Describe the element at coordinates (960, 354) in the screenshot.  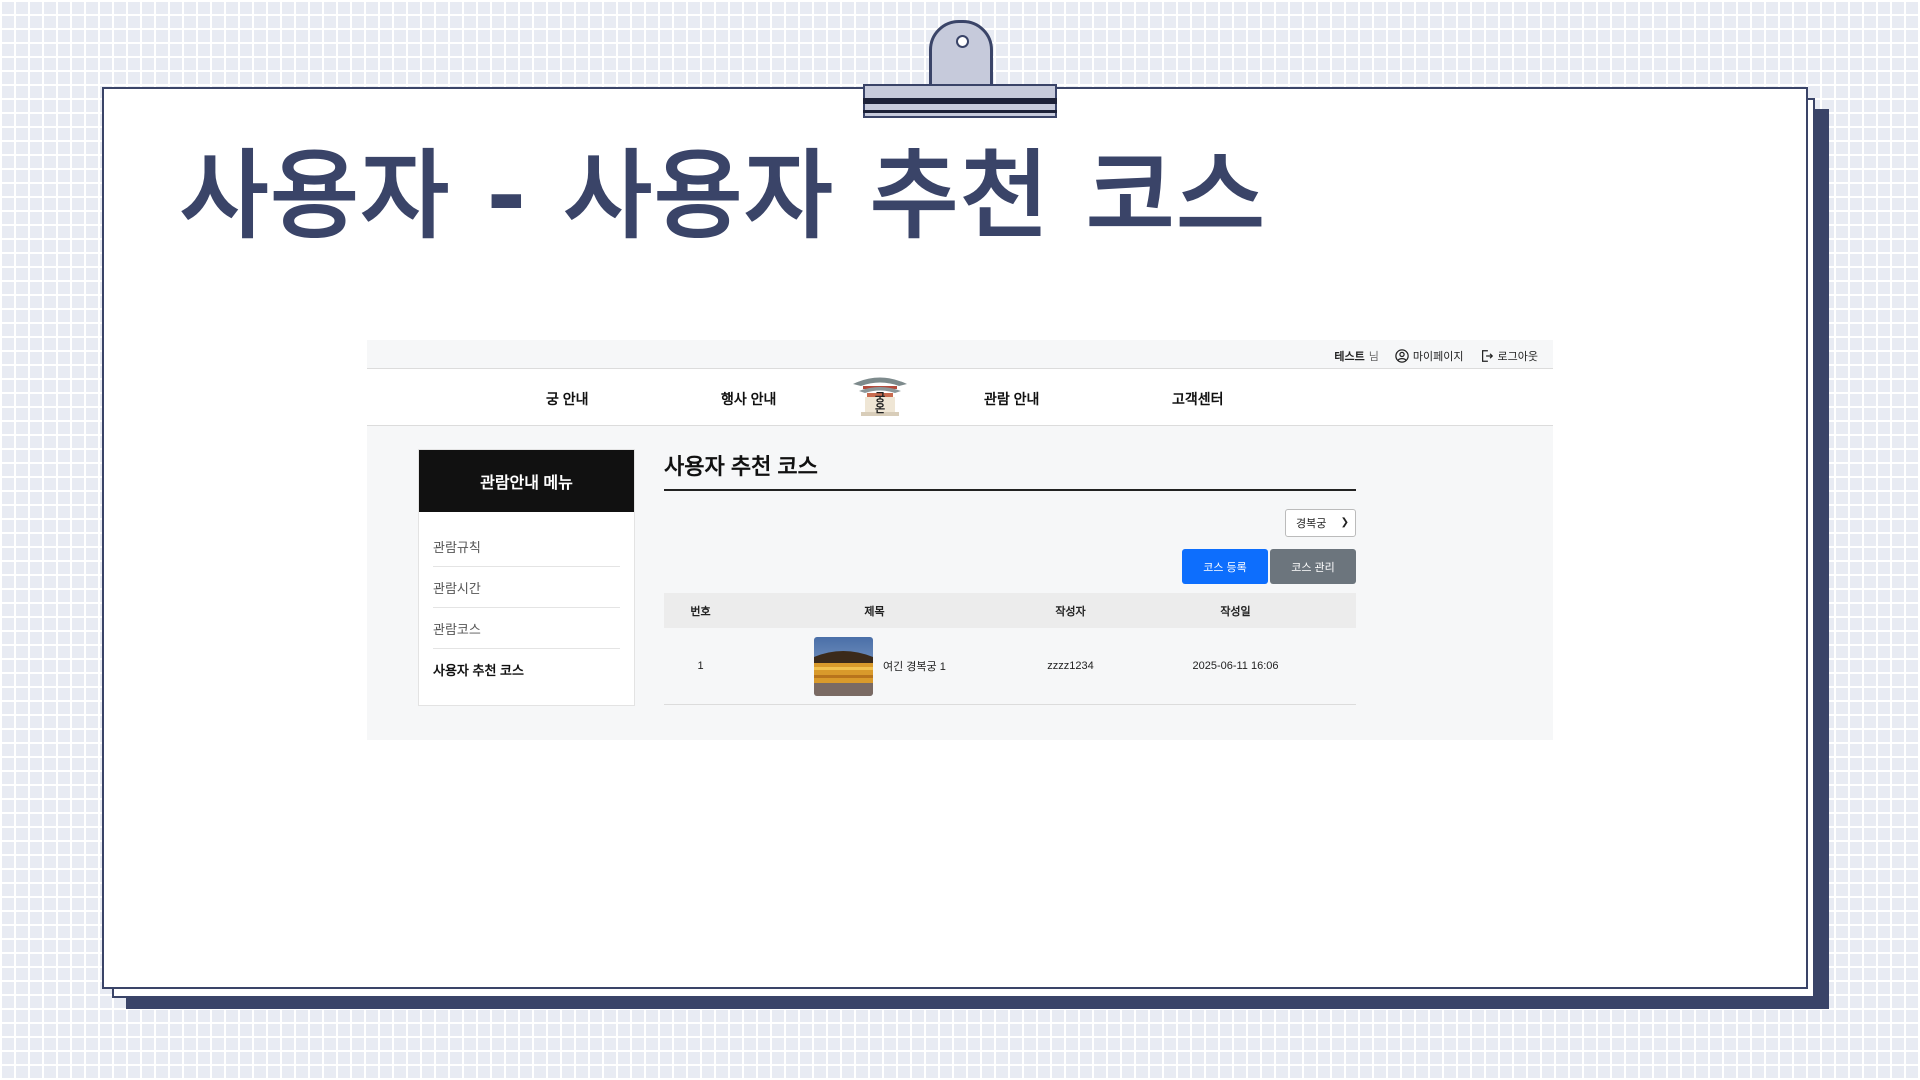
I see `top-utility-bar: 테스트 님 마이페이지 로그아웃` at that location.